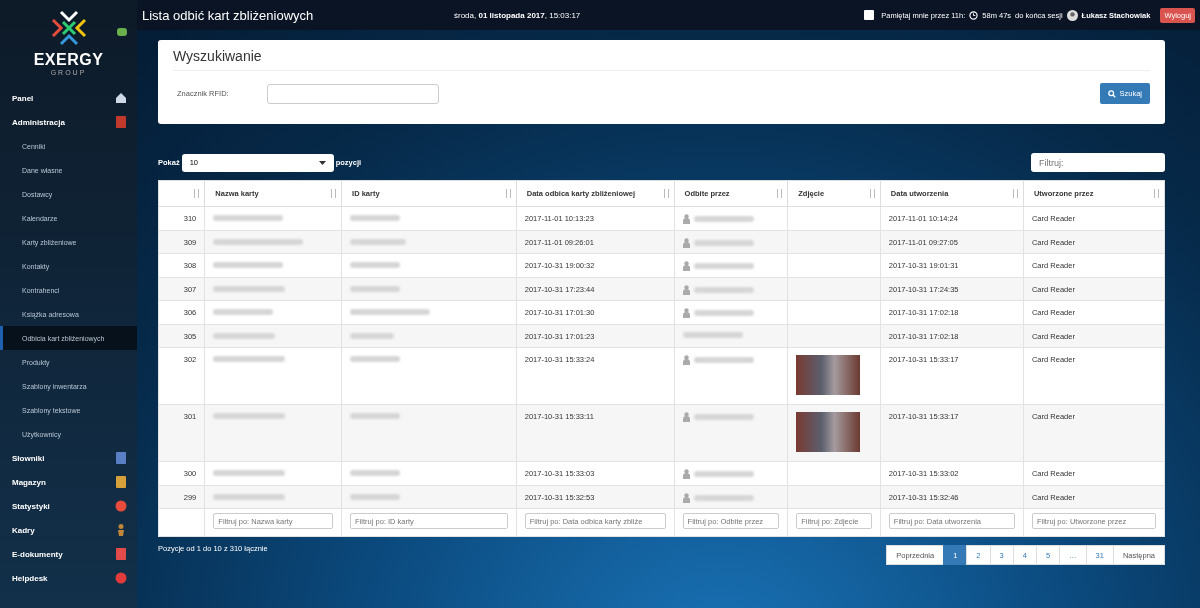 This screenshot has height=608, width=1200. What do you see at coordinates (121, 530) in the screenshot?
I see `person-icon` at bounding box center [121, 530].